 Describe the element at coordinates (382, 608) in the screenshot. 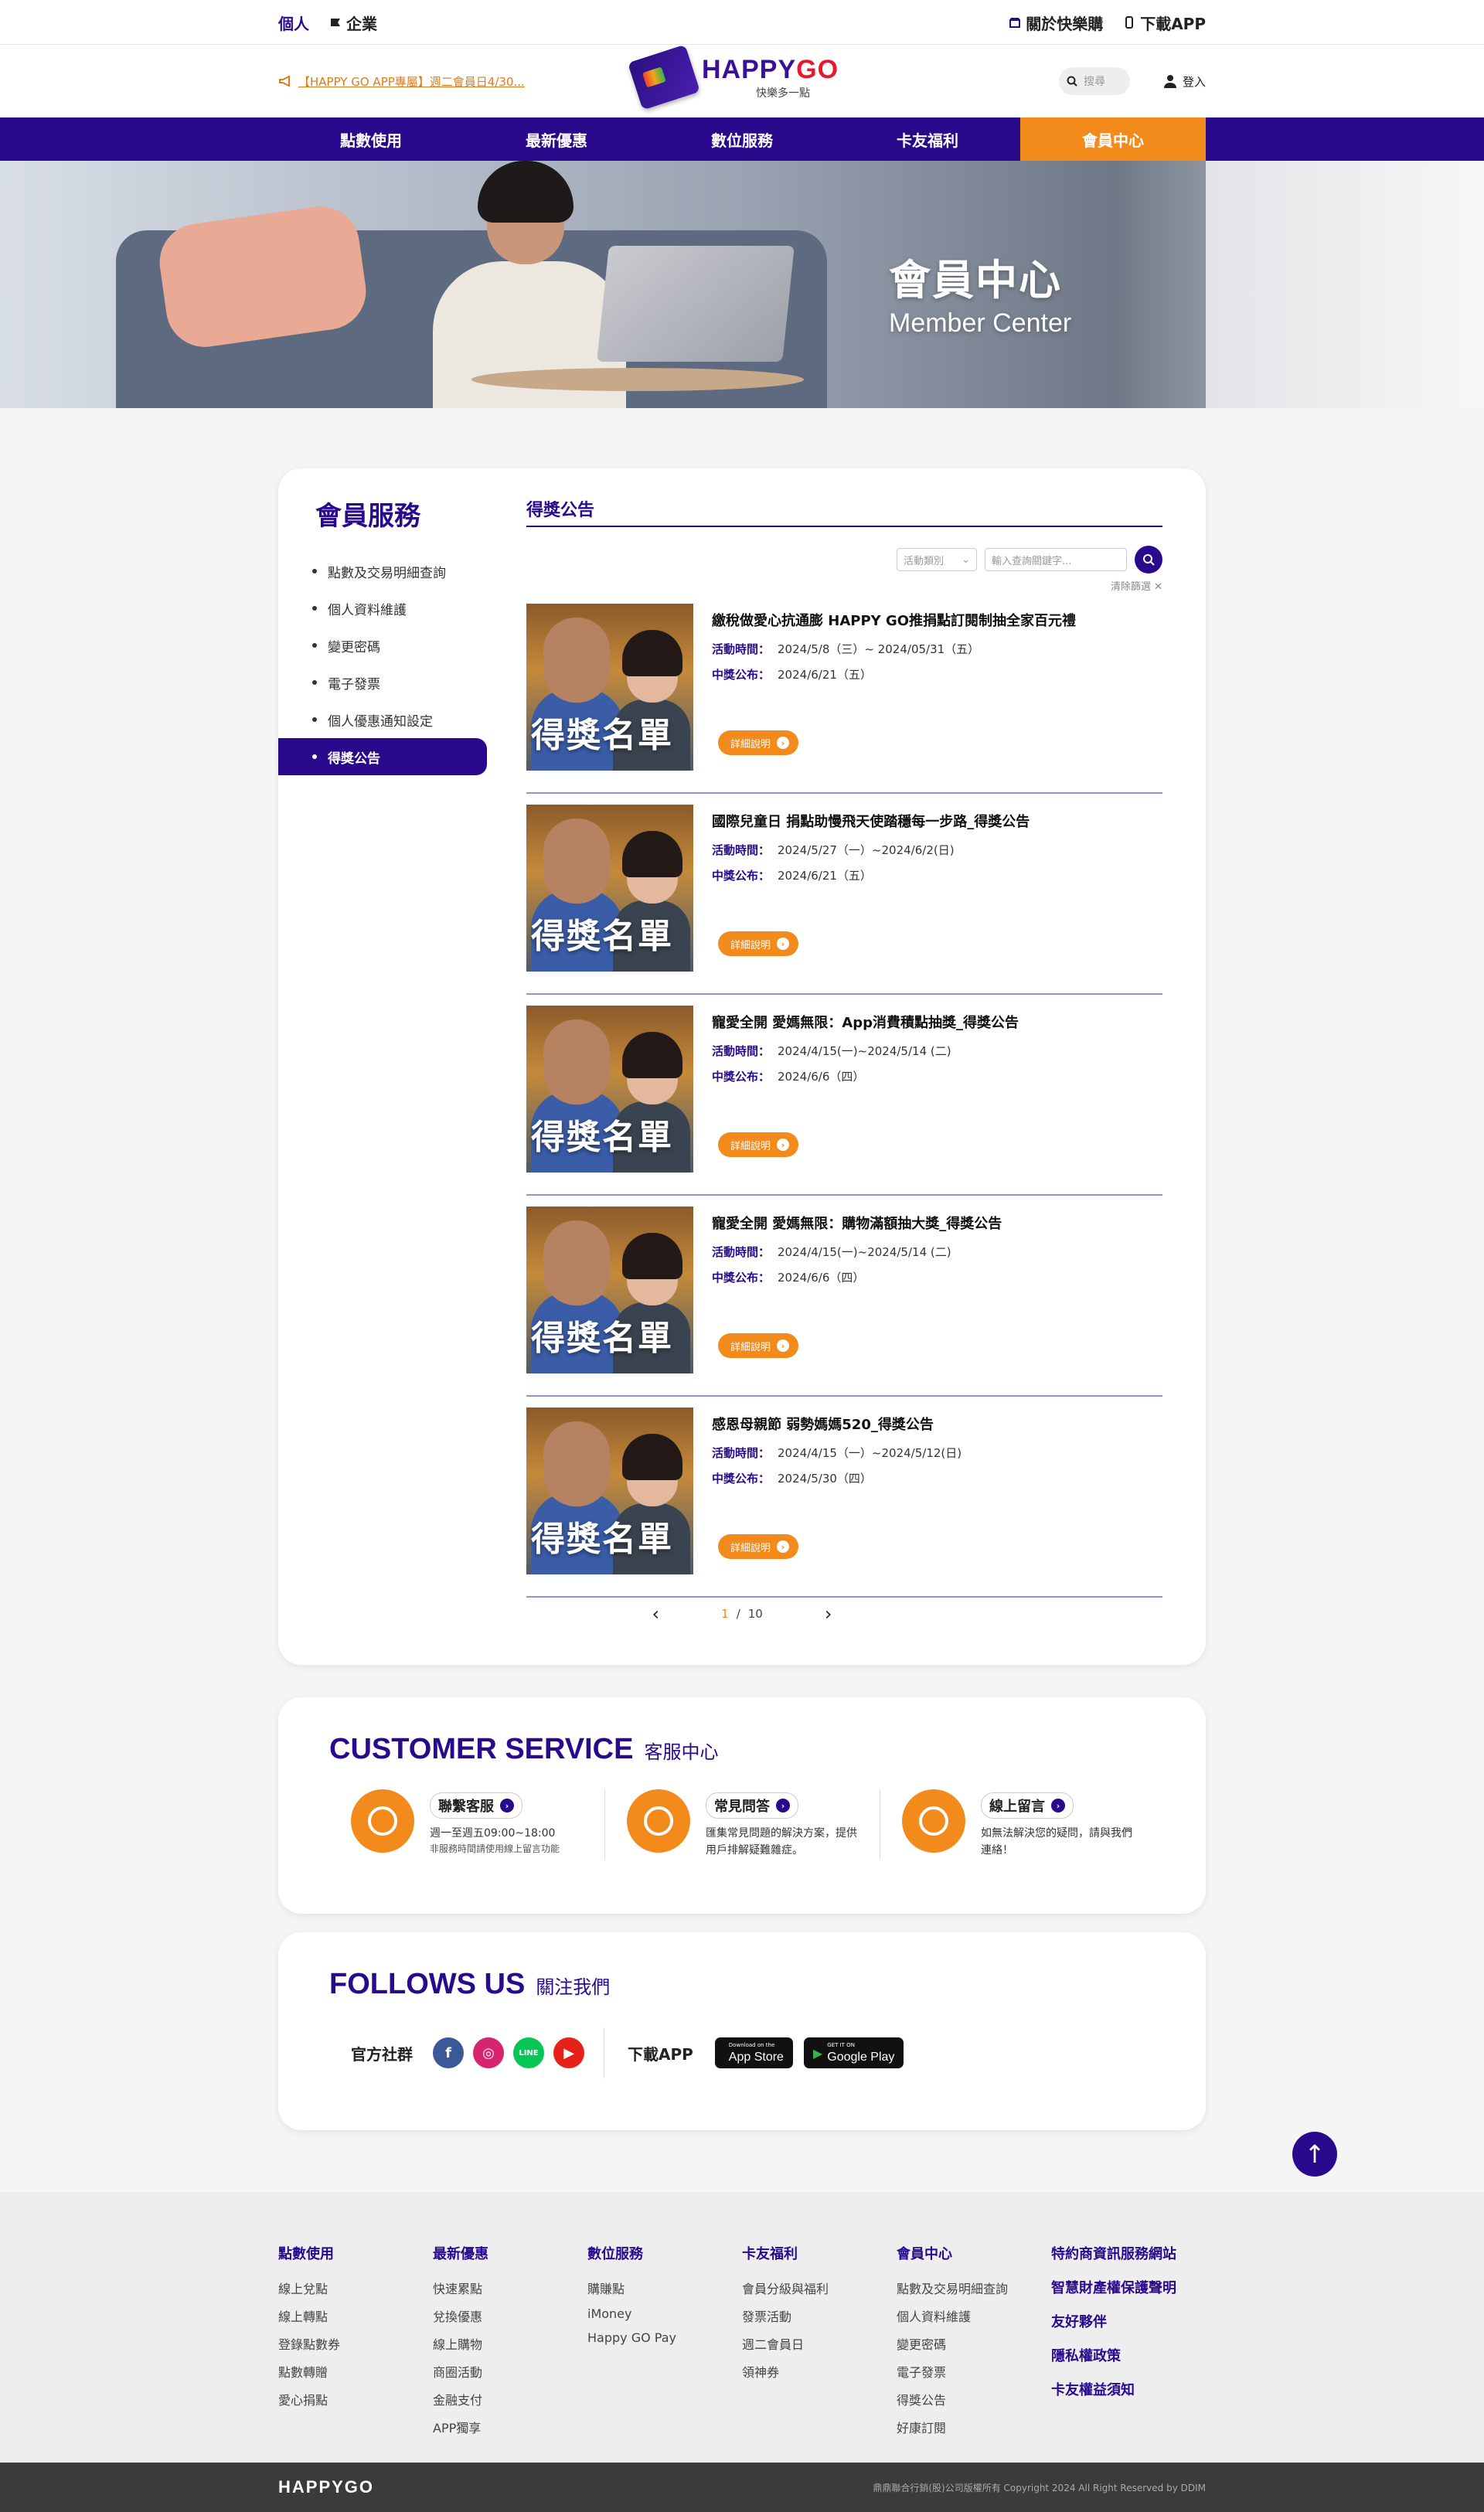

I see `sidebar-item-profile: 個人資料維護` at that location.